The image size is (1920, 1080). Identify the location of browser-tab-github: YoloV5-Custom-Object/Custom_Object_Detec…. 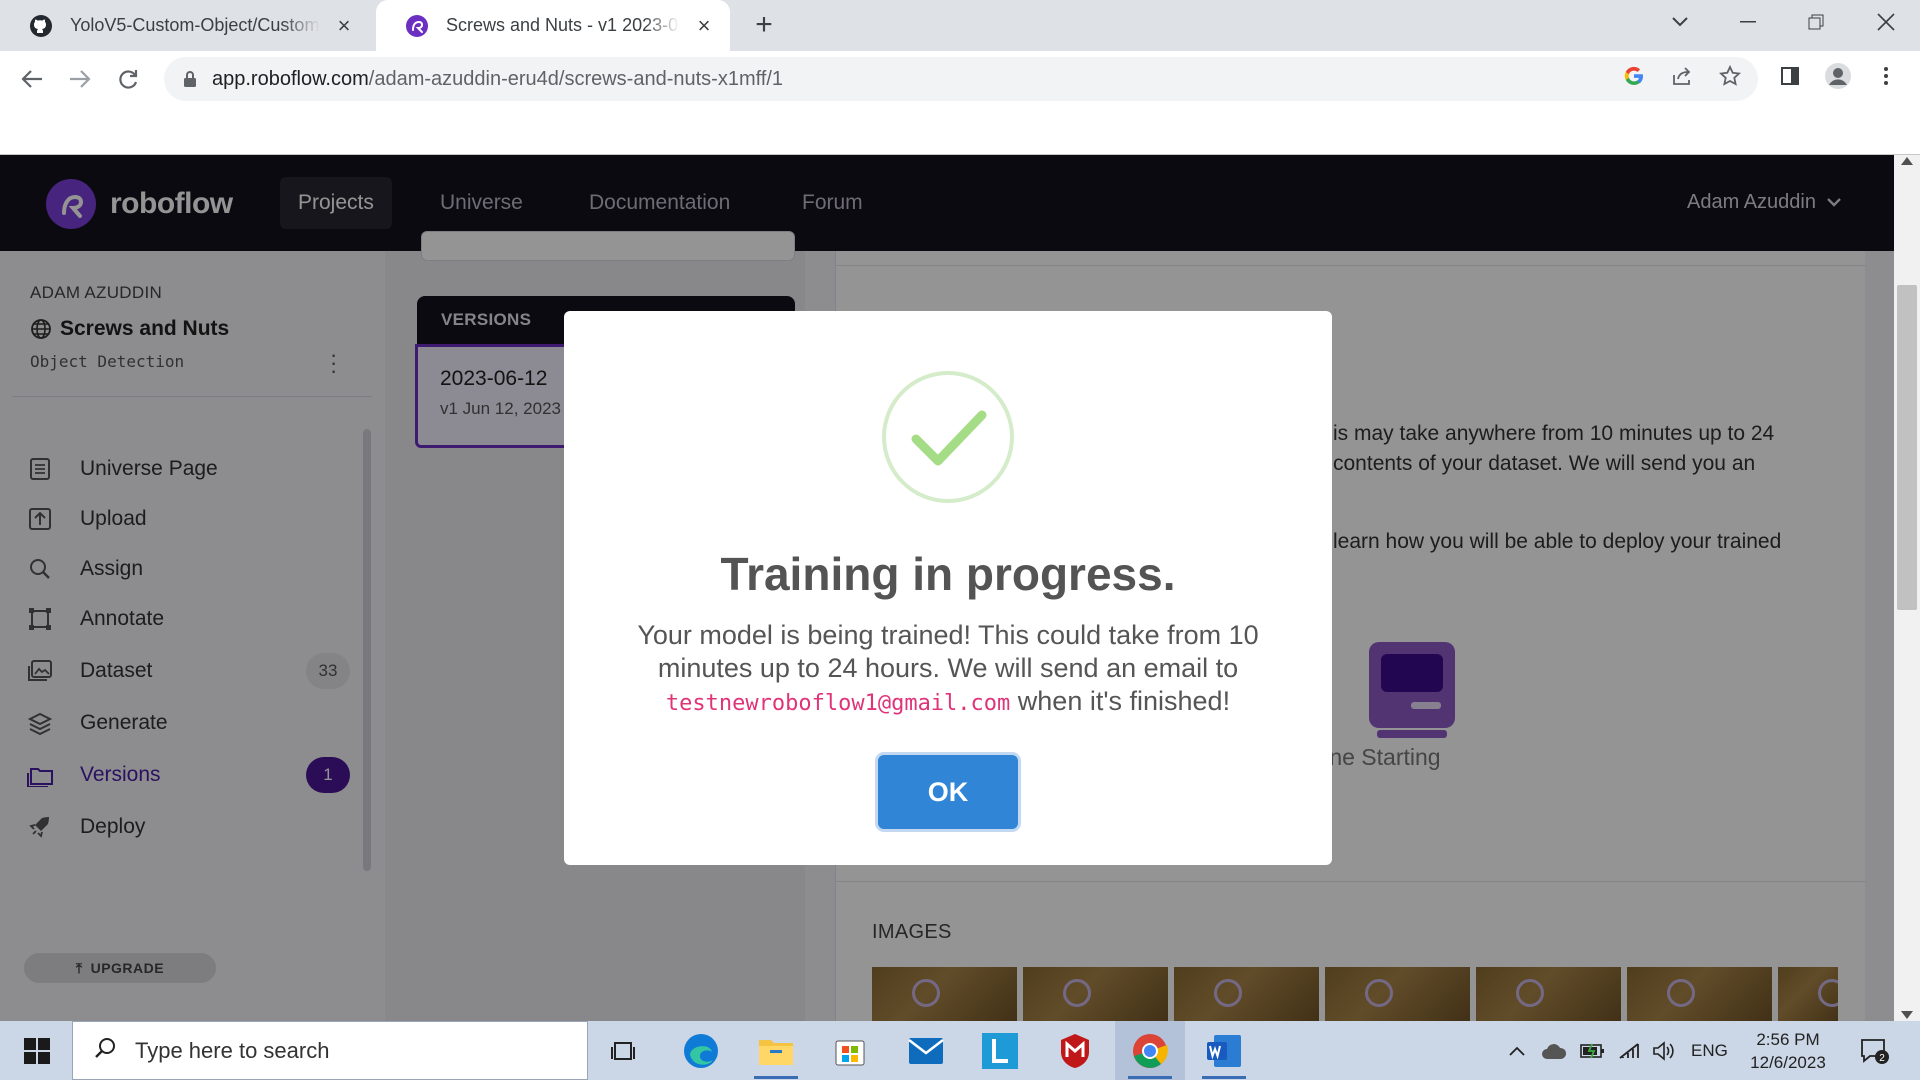
(185, 25).